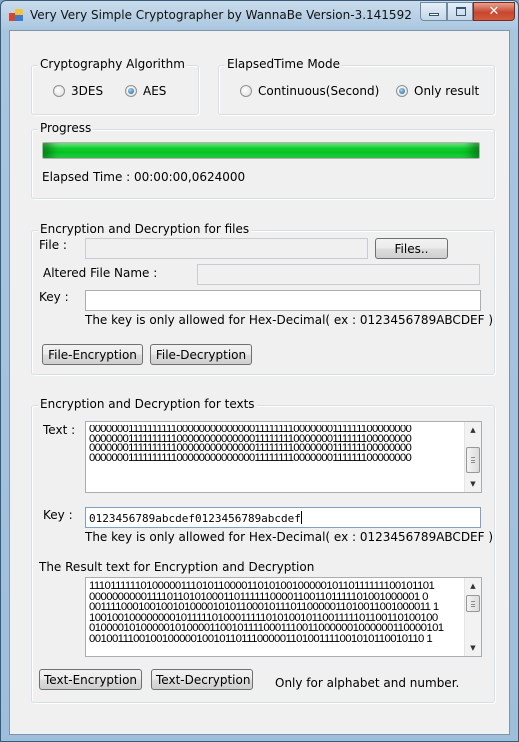 This screenshot has height=742, width=519. I want to click on result-scrollbar: ▲ ▼, so click(472, 617).